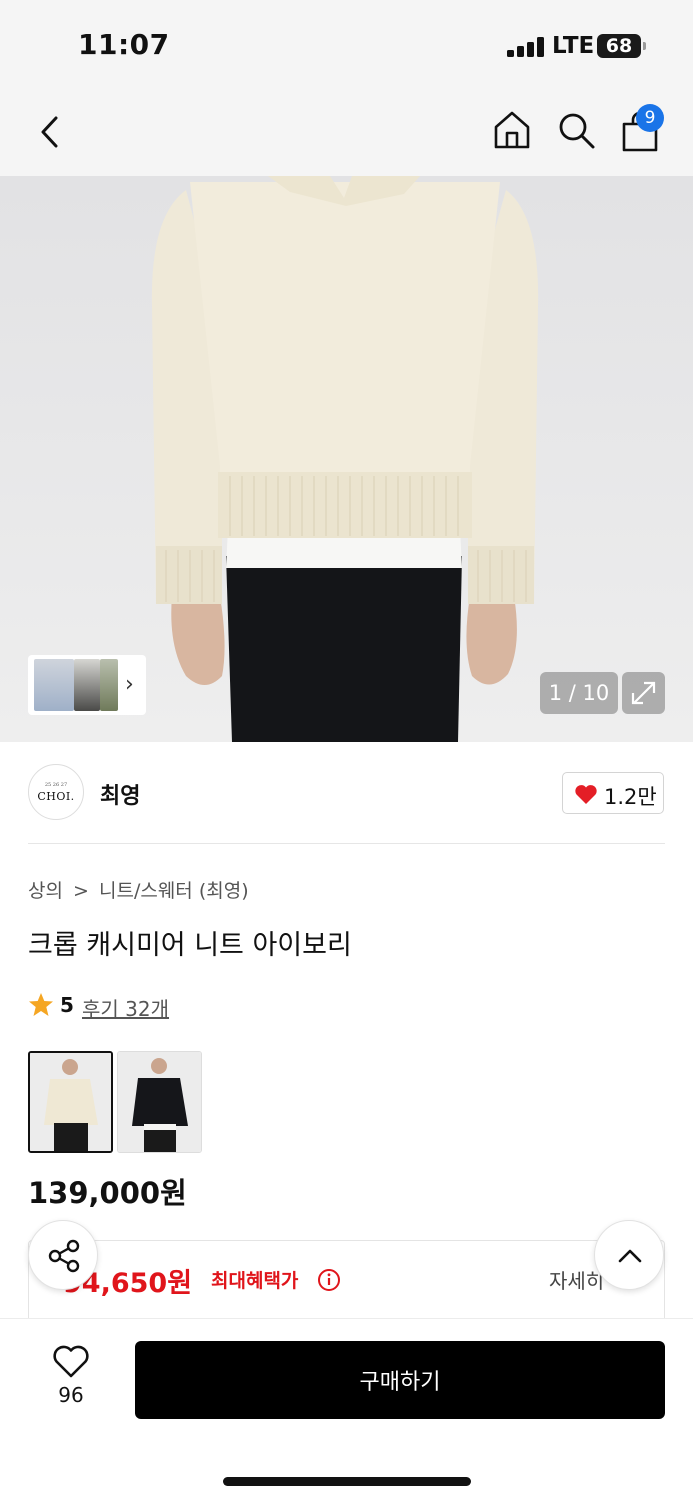  What do you see at coordinates (346, 45) in the screenshot?
I see `status-bar: 11:07 LTE 68` at bounding box center [346, 45].